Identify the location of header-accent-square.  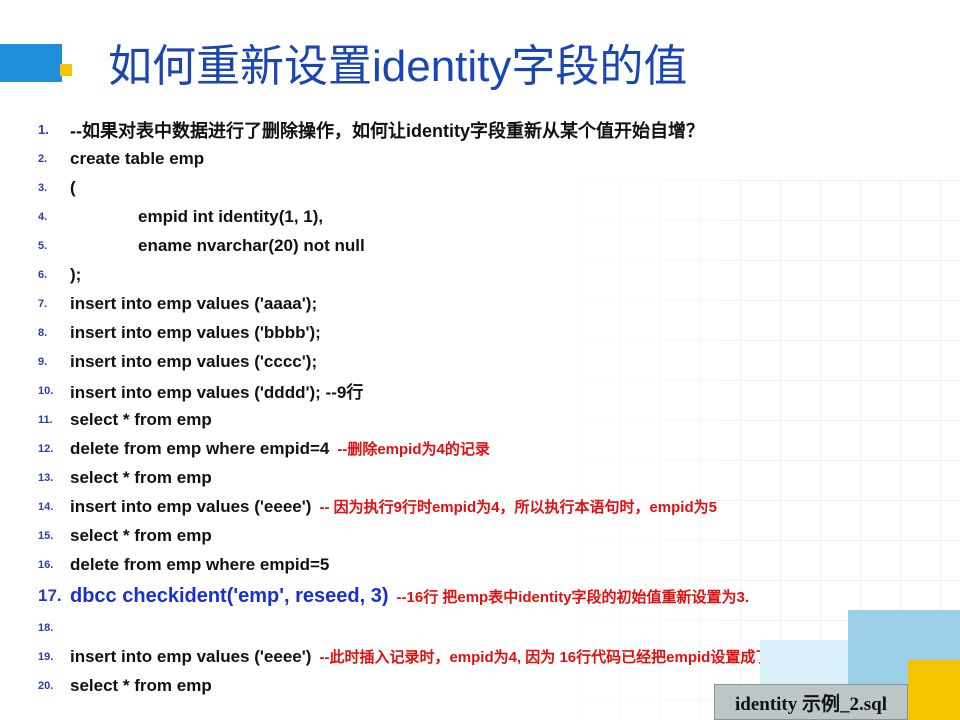
(66, 70).